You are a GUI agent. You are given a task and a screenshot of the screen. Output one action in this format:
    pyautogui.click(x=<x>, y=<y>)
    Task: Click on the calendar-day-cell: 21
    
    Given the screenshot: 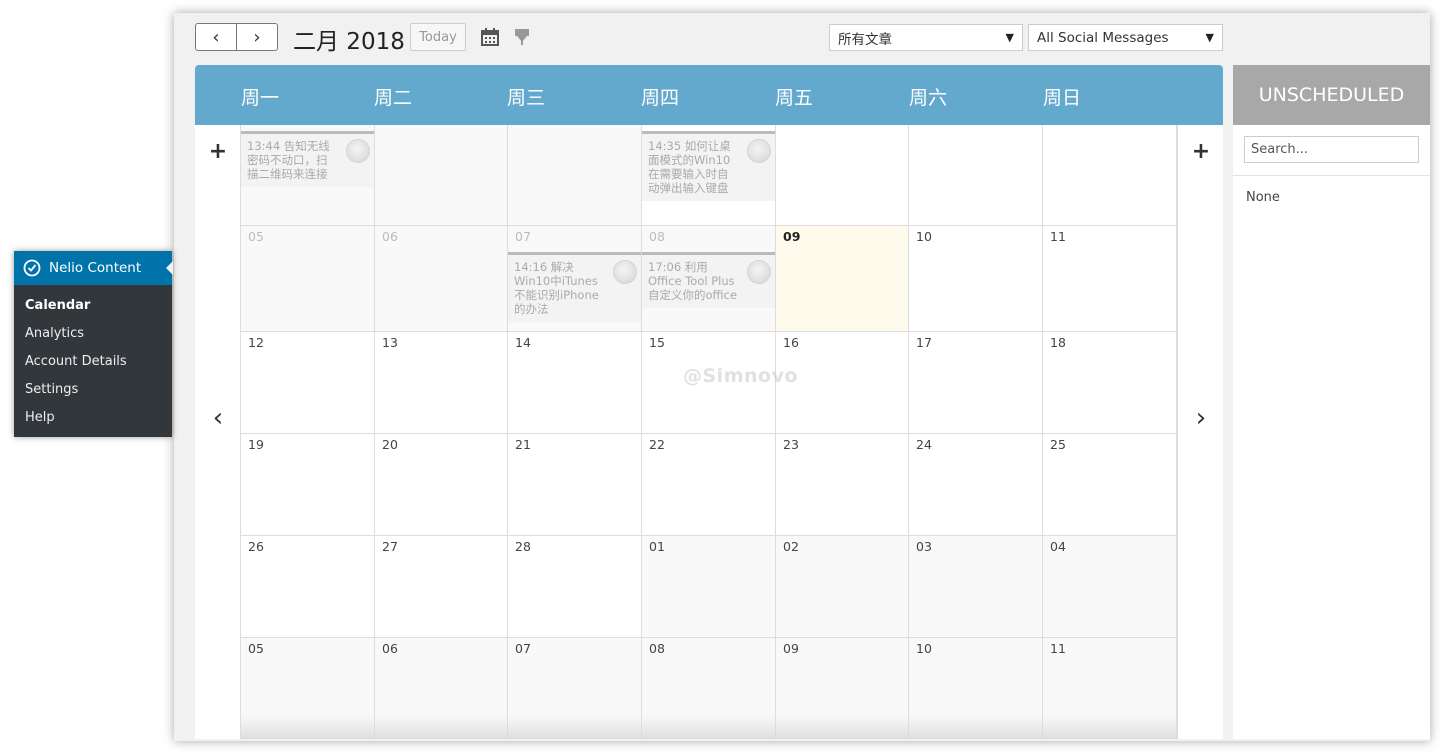 What is the action you would take?
    pyautogui.click(x=575, y=485)
    